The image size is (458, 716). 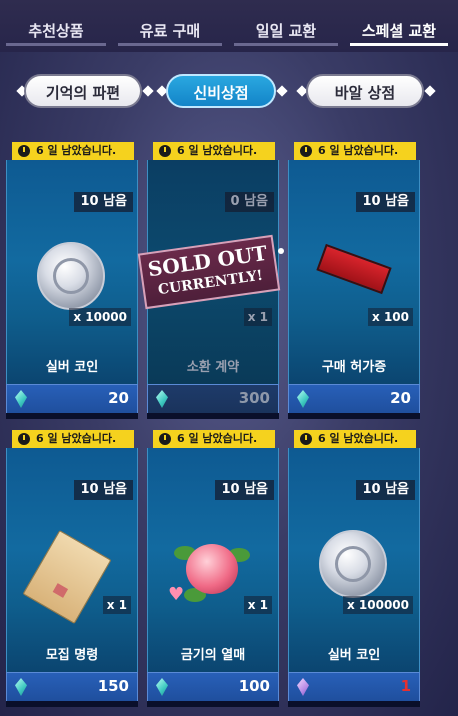 I want to click on item-panel: 10 남음 x 100000 실버 코인, so click(x=354, y=560).